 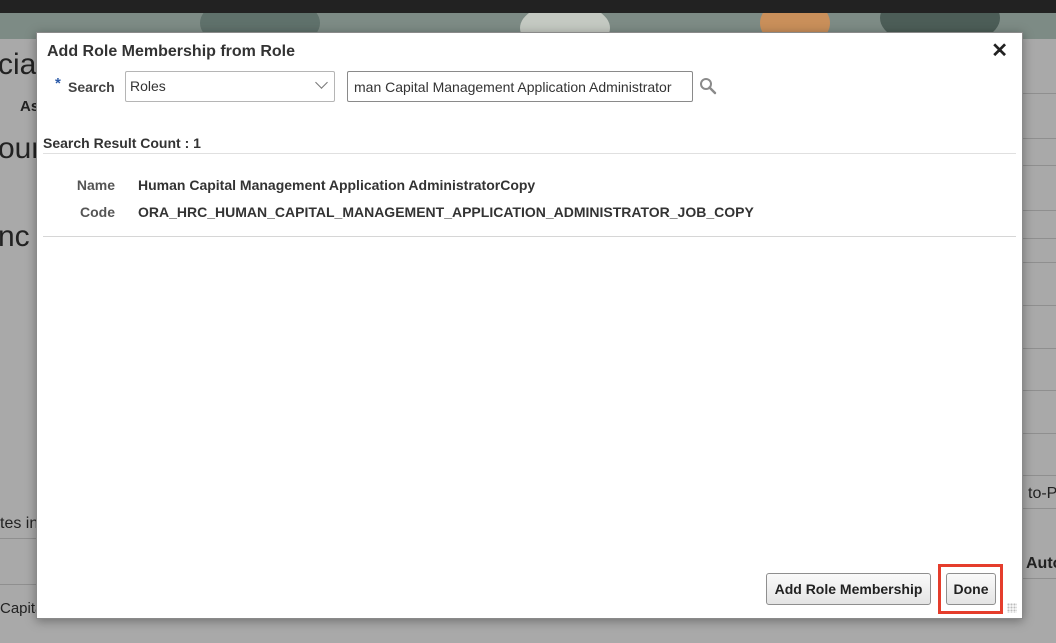 I want to click on add-role-membership-button: Add Role Membership, so click(x=848, y=589).